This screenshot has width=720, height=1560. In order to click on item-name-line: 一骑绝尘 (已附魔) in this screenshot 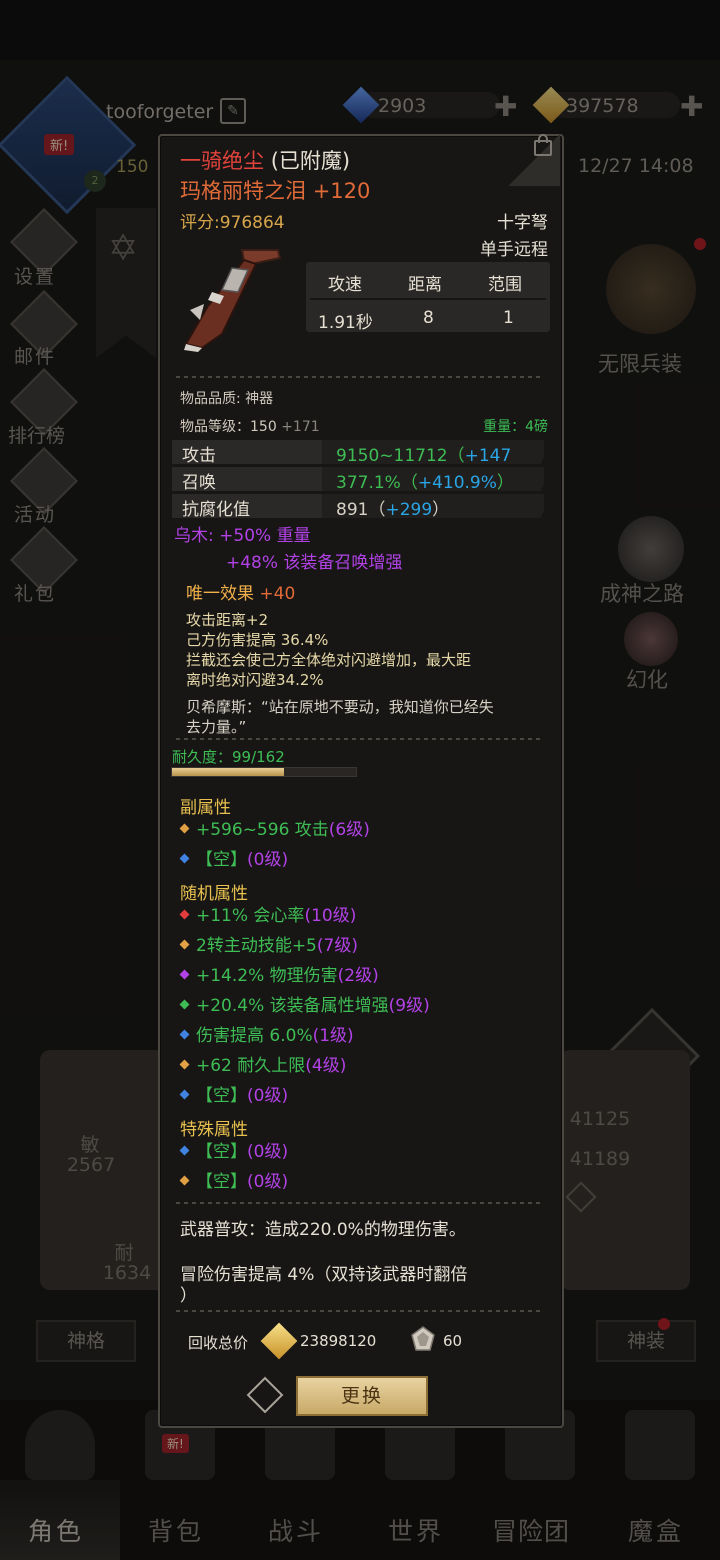, I will do `click(265, 160)`.